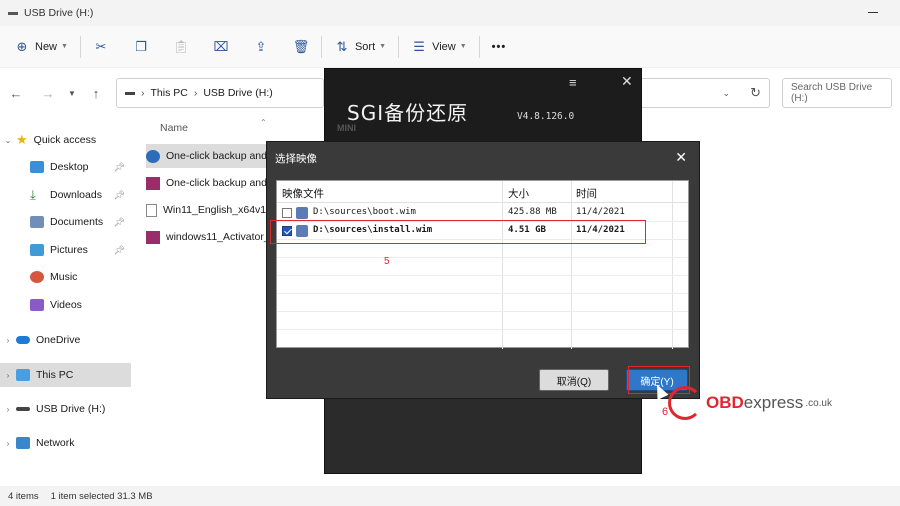 This screenshot has height=506, width=900. I want to click on up-arrow-icon: ↑, so click(96, 93).